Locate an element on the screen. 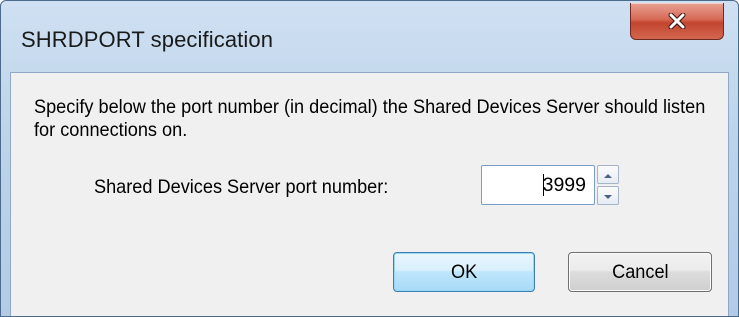  text-caret is located at coordinates (543, 185).